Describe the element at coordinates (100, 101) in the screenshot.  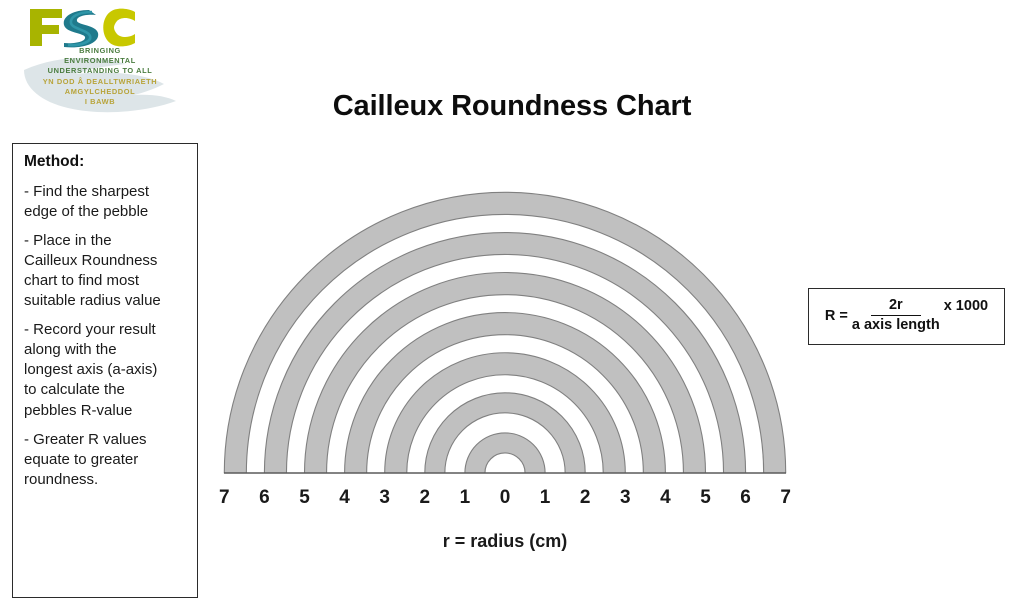
I see `logo-tagline-welsh-line-3: I BAWB` at that location.